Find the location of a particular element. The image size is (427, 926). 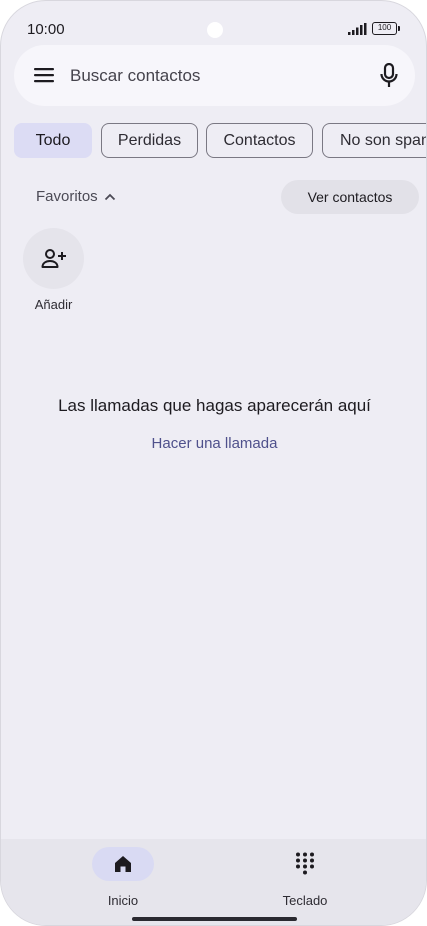

mic-icon is located at coordinates (389, 76).